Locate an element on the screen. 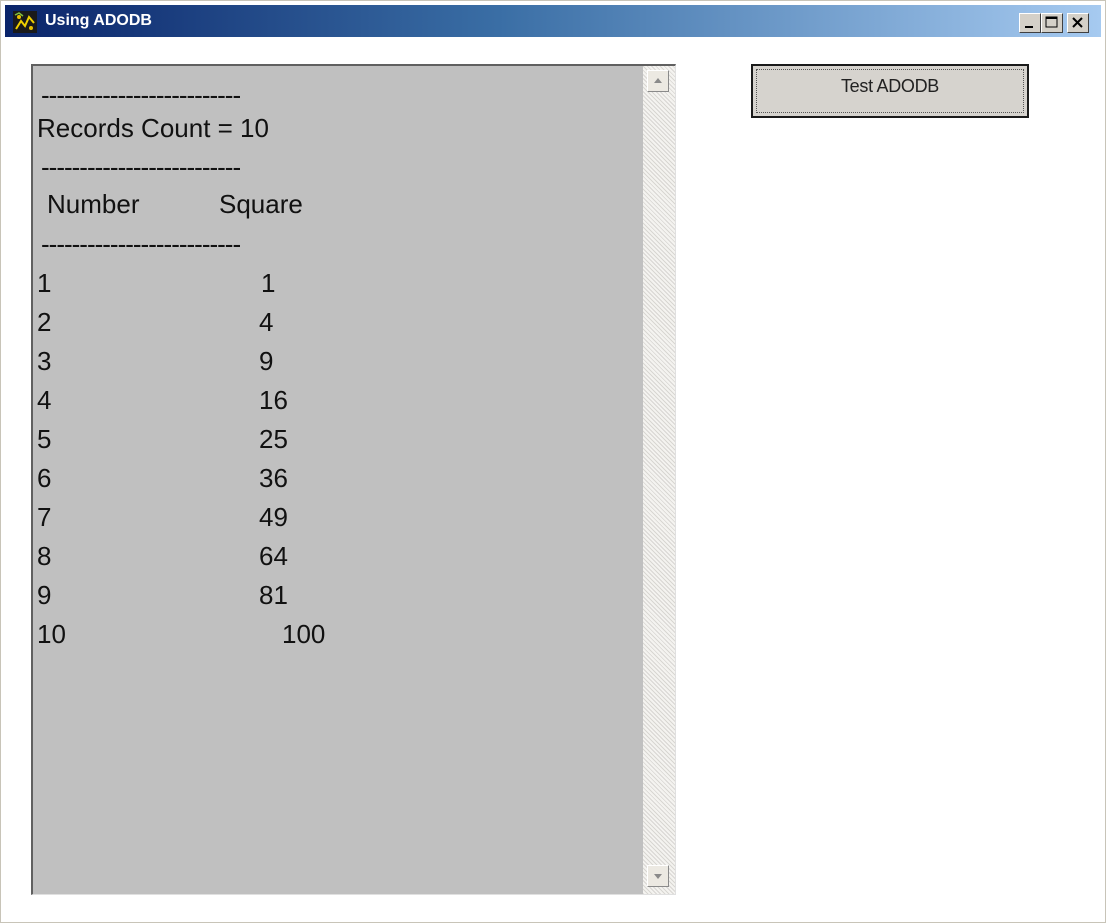  vertical-scrollbar is located at coordinates (659, 480).